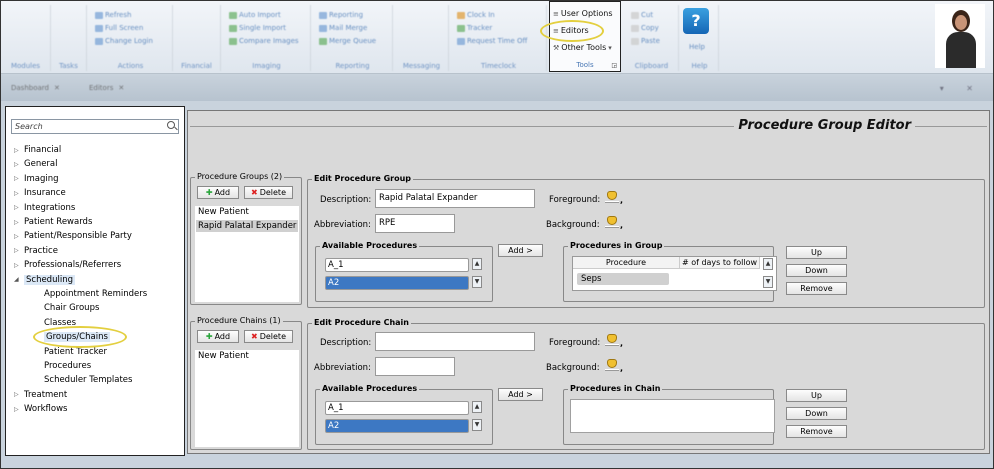 Image resolution: width=994 pixels, height=469 pixels. What do you see at coordinates (342, 225) in the screenshot?
I see `abbreviation-label: Abbreviation:` at bounding box center [342, 225].